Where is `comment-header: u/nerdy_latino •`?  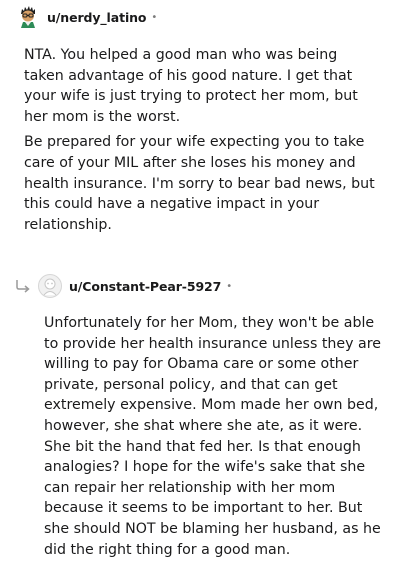
comment-header: u/nerdy_latino • is located at coordinates (86, 17).